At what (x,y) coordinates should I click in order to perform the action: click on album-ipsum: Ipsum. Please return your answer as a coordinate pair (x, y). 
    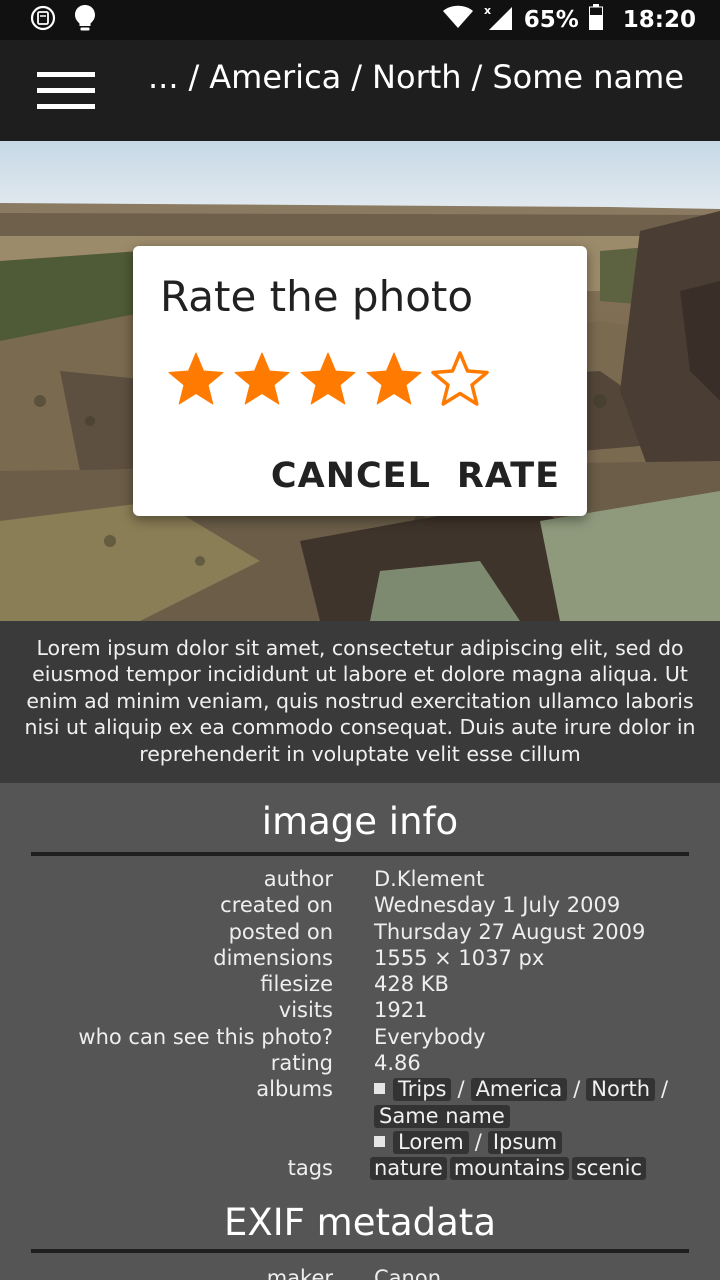
    Looking at the image, I should click on (525, 1142).